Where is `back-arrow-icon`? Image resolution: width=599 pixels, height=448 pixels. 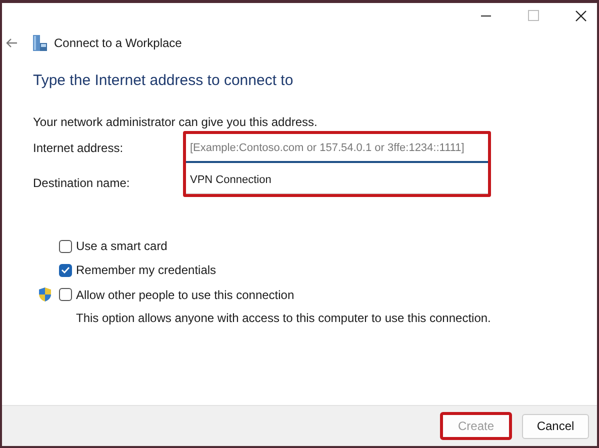
back-arrow-icon is located at coordinates (12, 43).